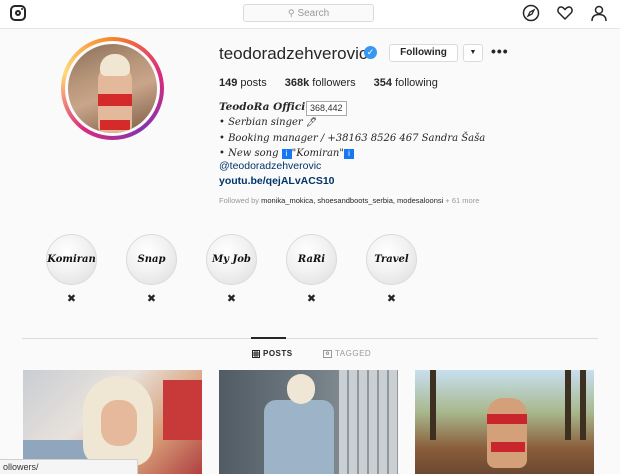 The image size is (620, 474). I want to click on active-tab-indicator, so click(268, 338).